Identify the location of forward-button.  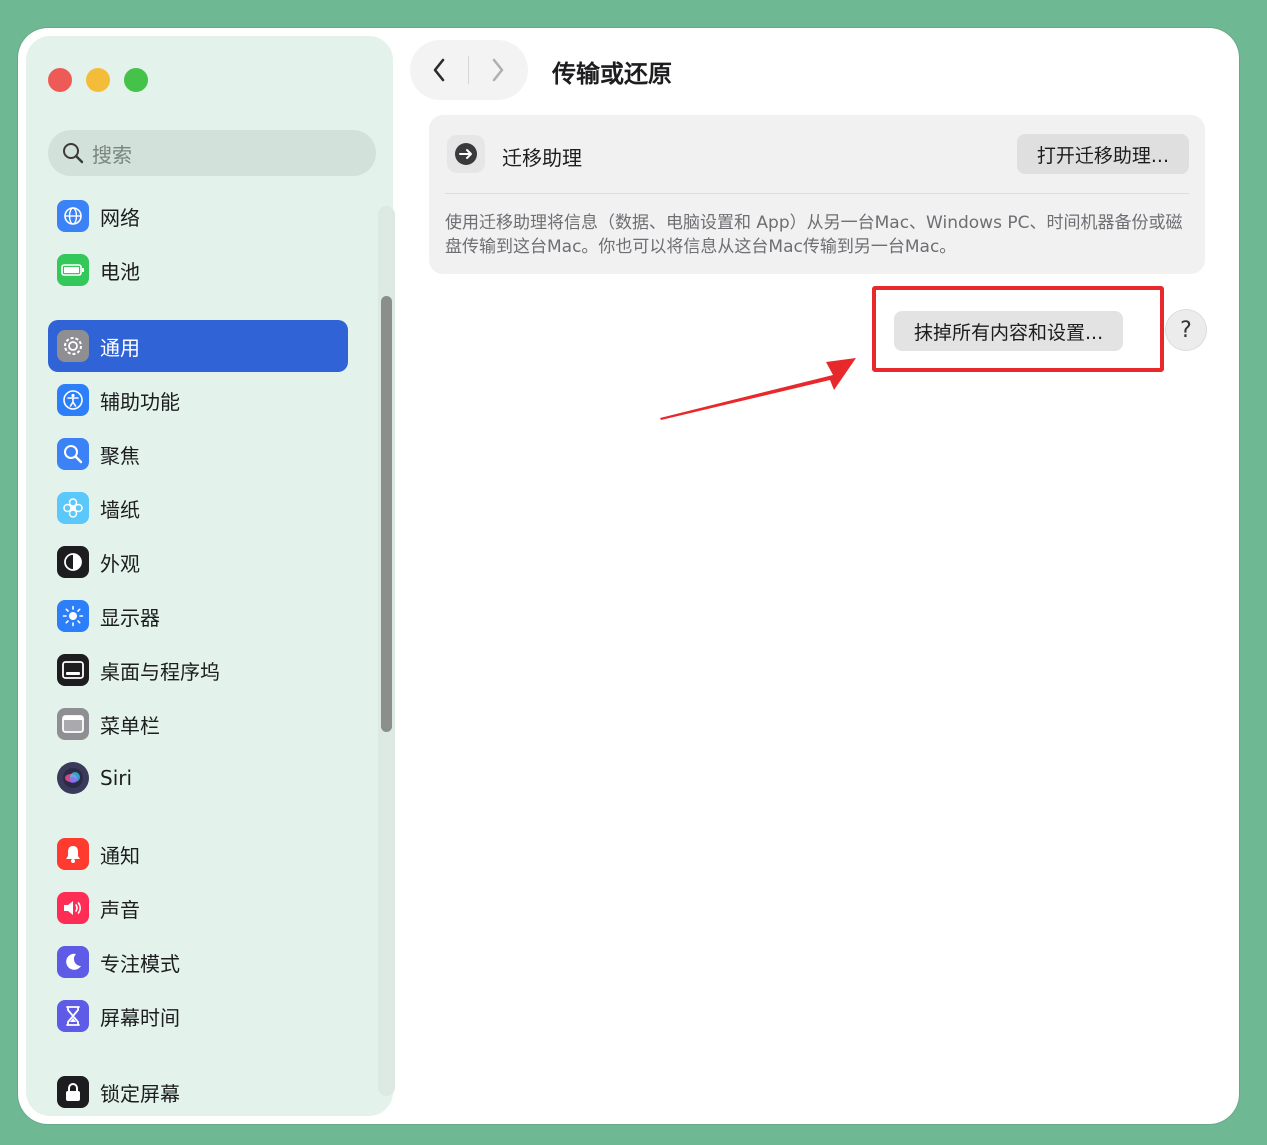
(498, 70).